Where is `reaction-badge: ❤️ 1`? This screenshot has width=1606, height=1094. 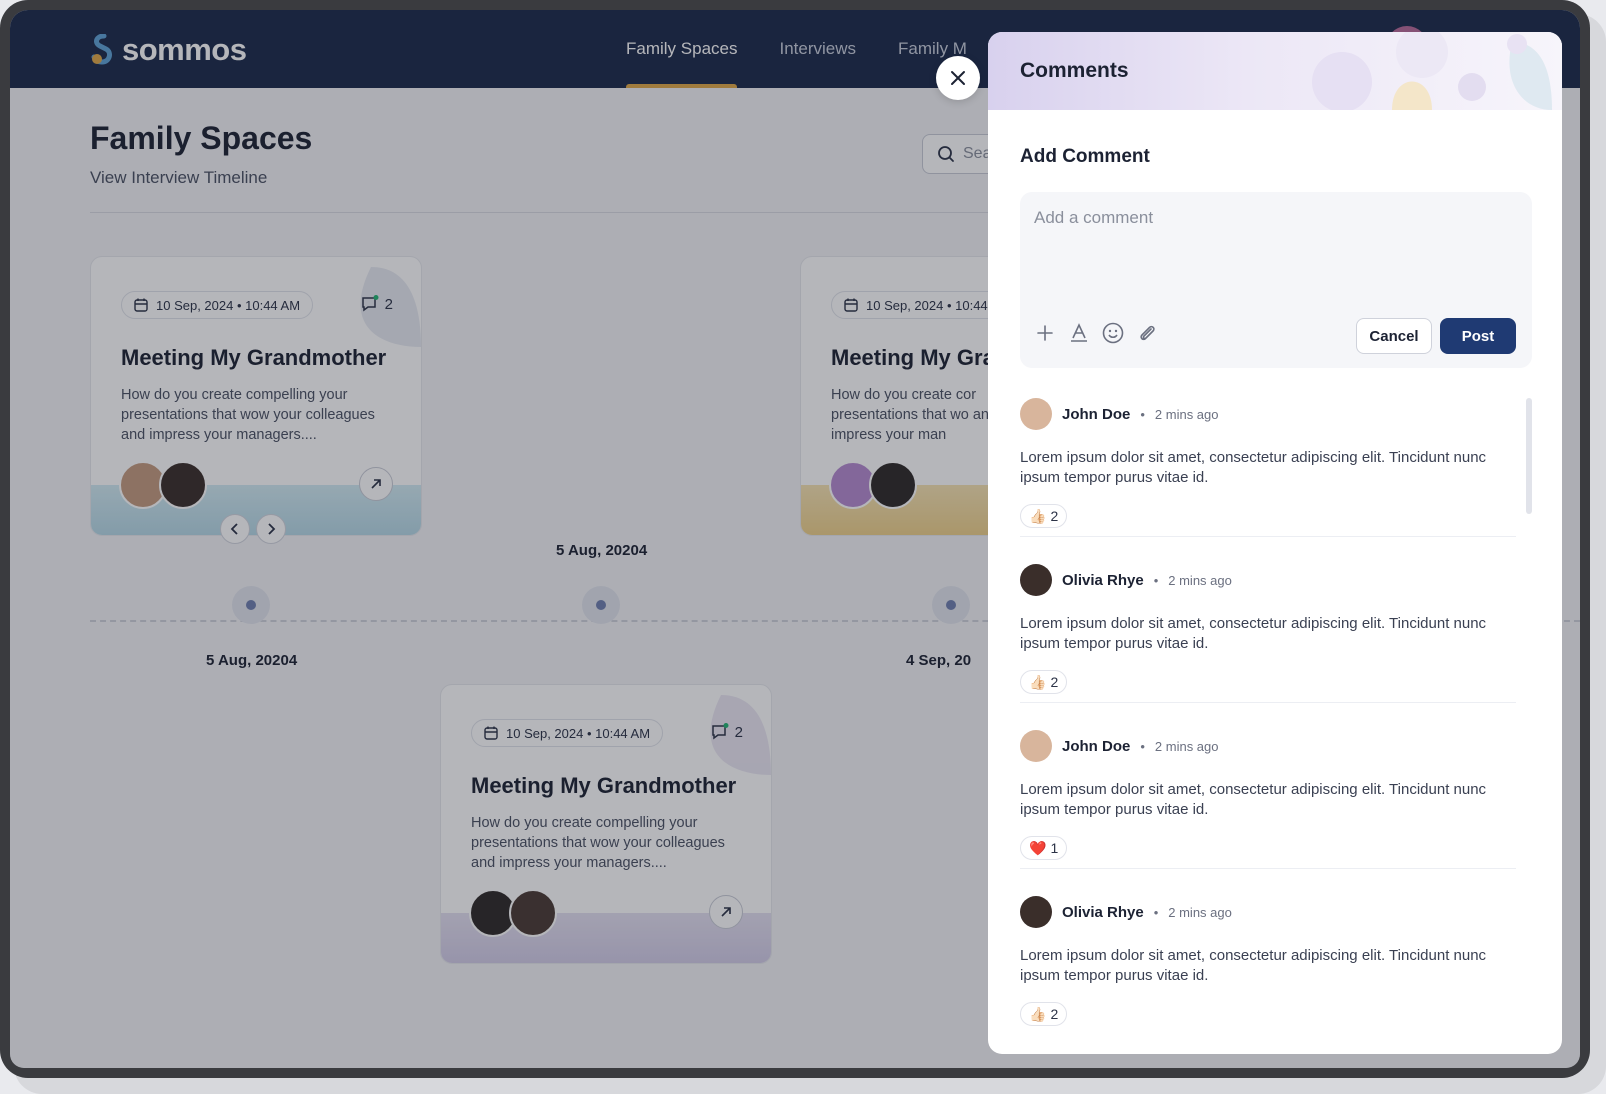
reaction-badge: ❤️ 1 is located at coordinates (1044, 848).